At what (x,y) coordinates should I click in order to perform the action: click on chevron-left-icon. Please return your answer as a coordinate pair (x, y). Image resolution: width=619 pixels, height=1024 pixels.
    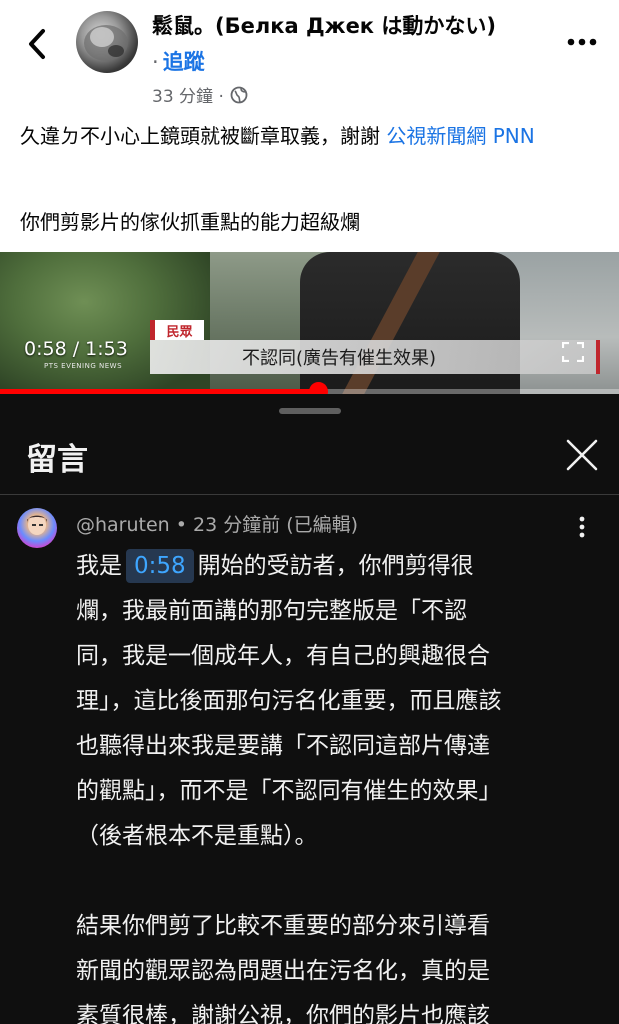
    Looking at the image, I should click on (37, 44).